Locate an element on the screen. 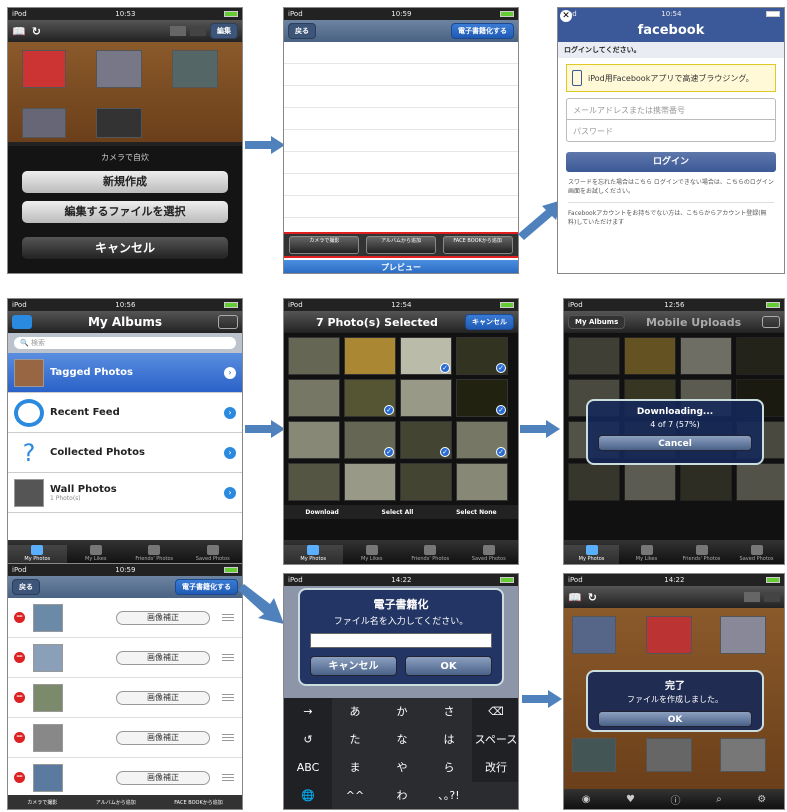  password-field: パスワード is located at coordinates (671, 131).